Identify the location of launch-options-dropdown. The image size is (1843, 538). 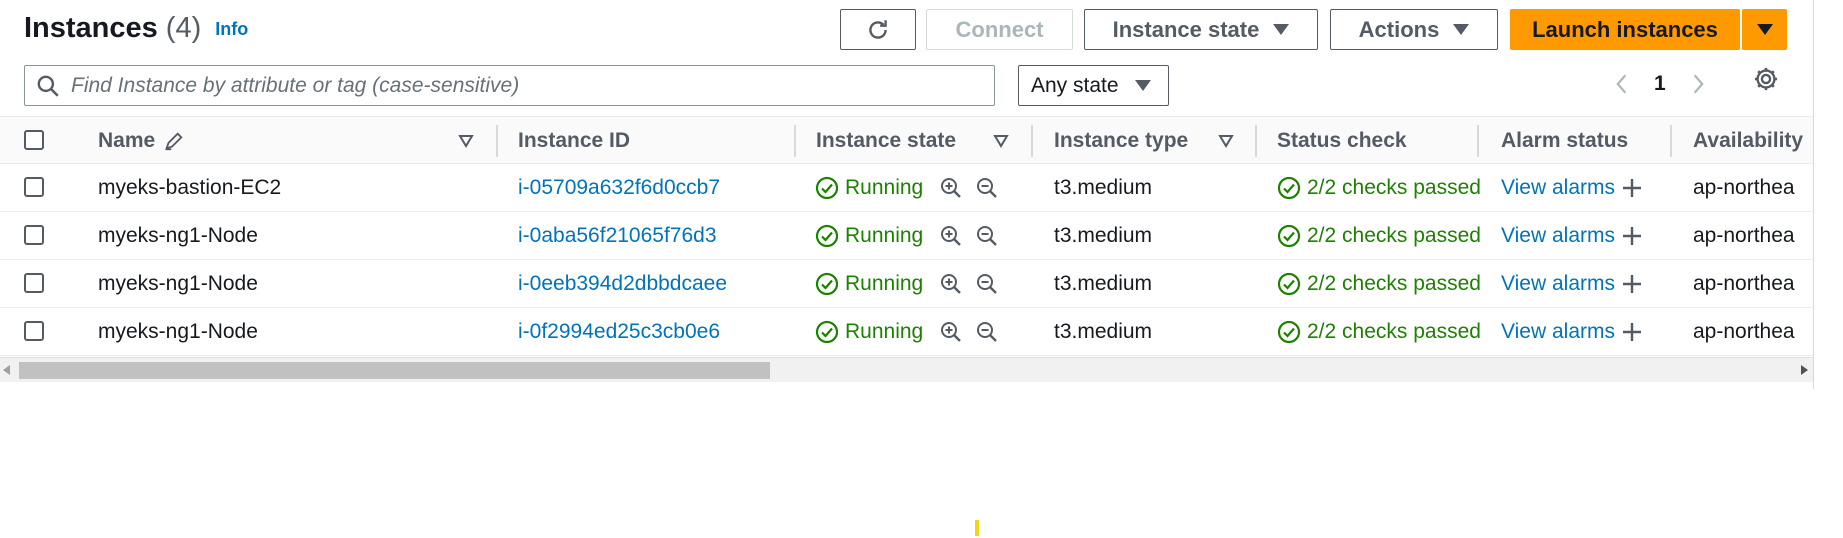
(1764, 29).